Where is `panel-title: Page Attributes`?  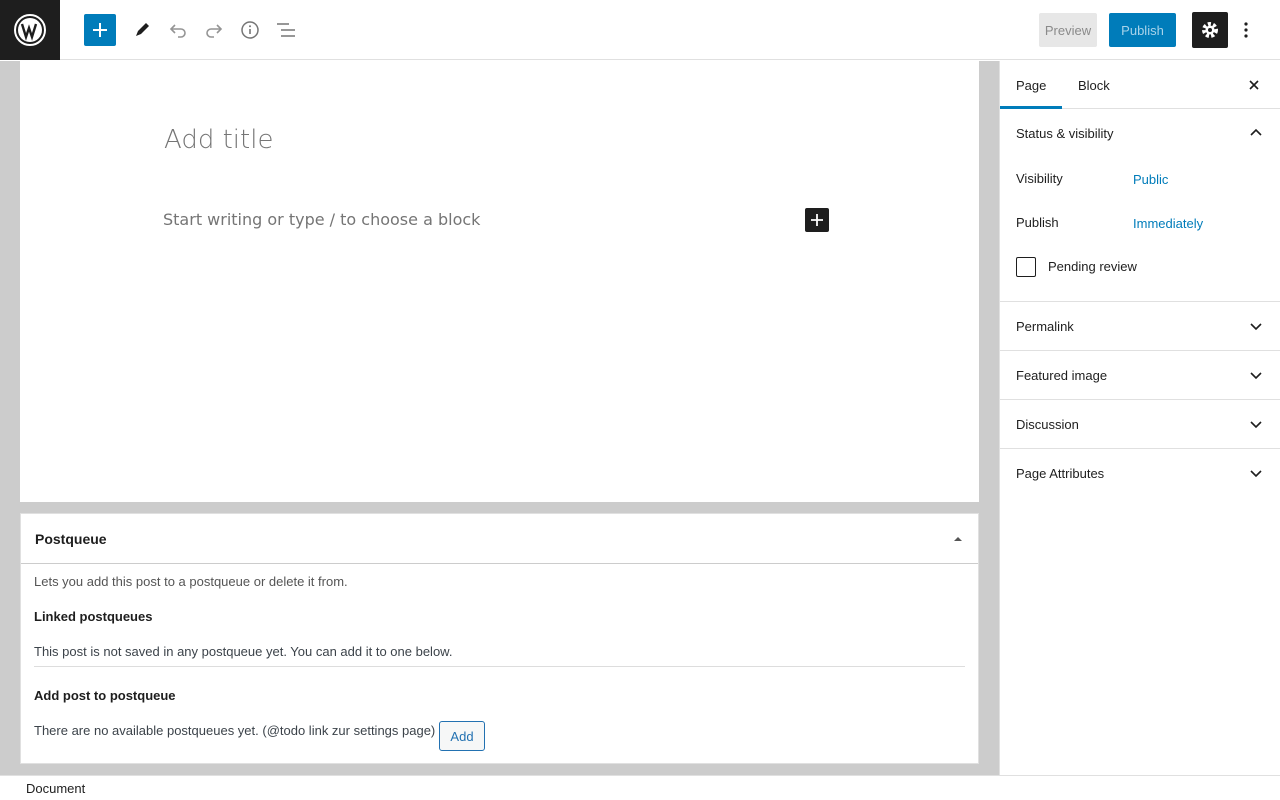 panel-title: Page Attributes is located at coordinates (1060, 473).